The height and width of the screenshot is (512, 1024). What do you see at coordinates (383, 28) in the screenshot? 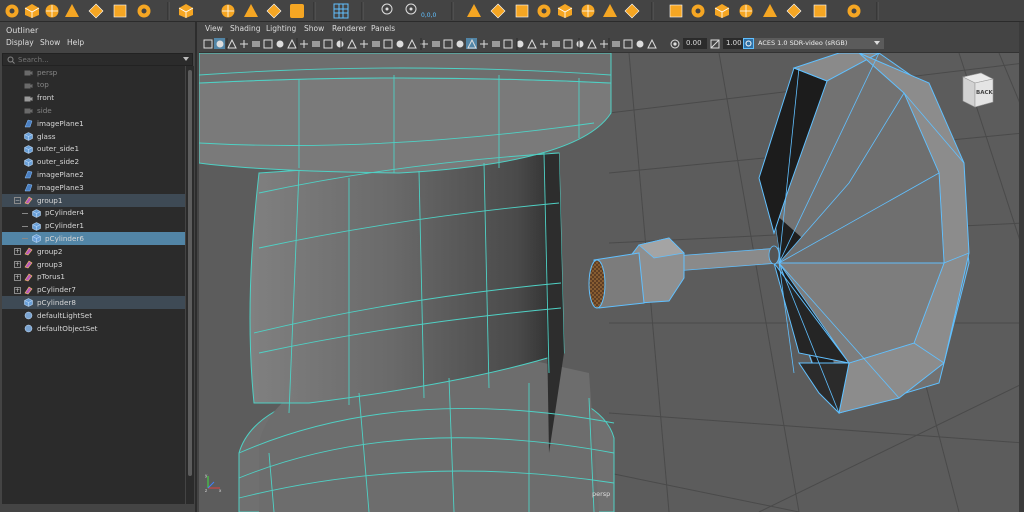
I see `menu-panels: Panels` at bounding box center [383, 28].